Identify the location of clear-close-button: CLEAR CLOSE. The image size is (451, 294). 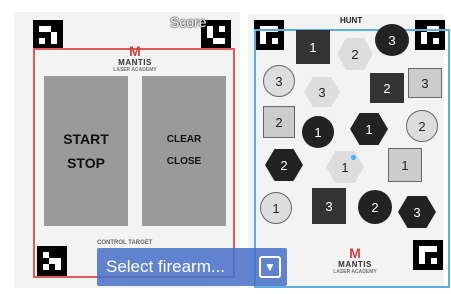
(184, 151).